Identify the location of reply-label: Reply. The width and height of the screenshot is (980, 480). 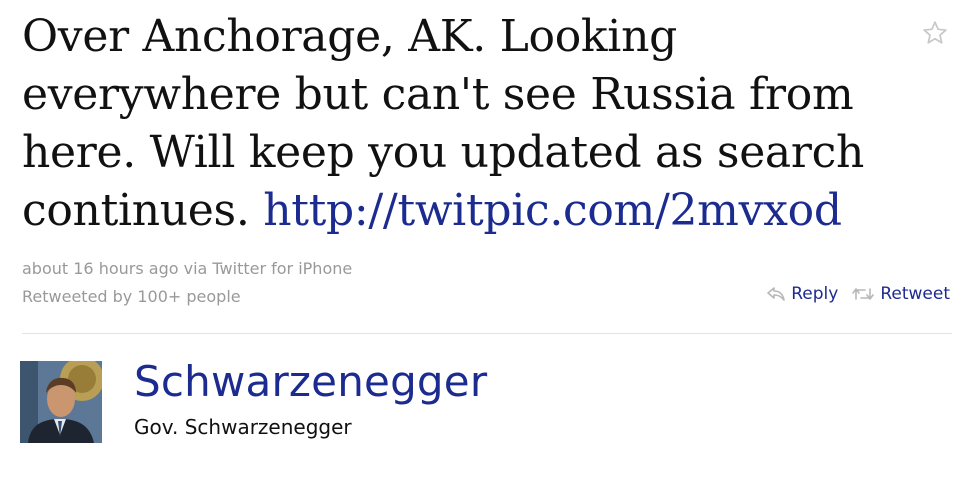
(815, 294).